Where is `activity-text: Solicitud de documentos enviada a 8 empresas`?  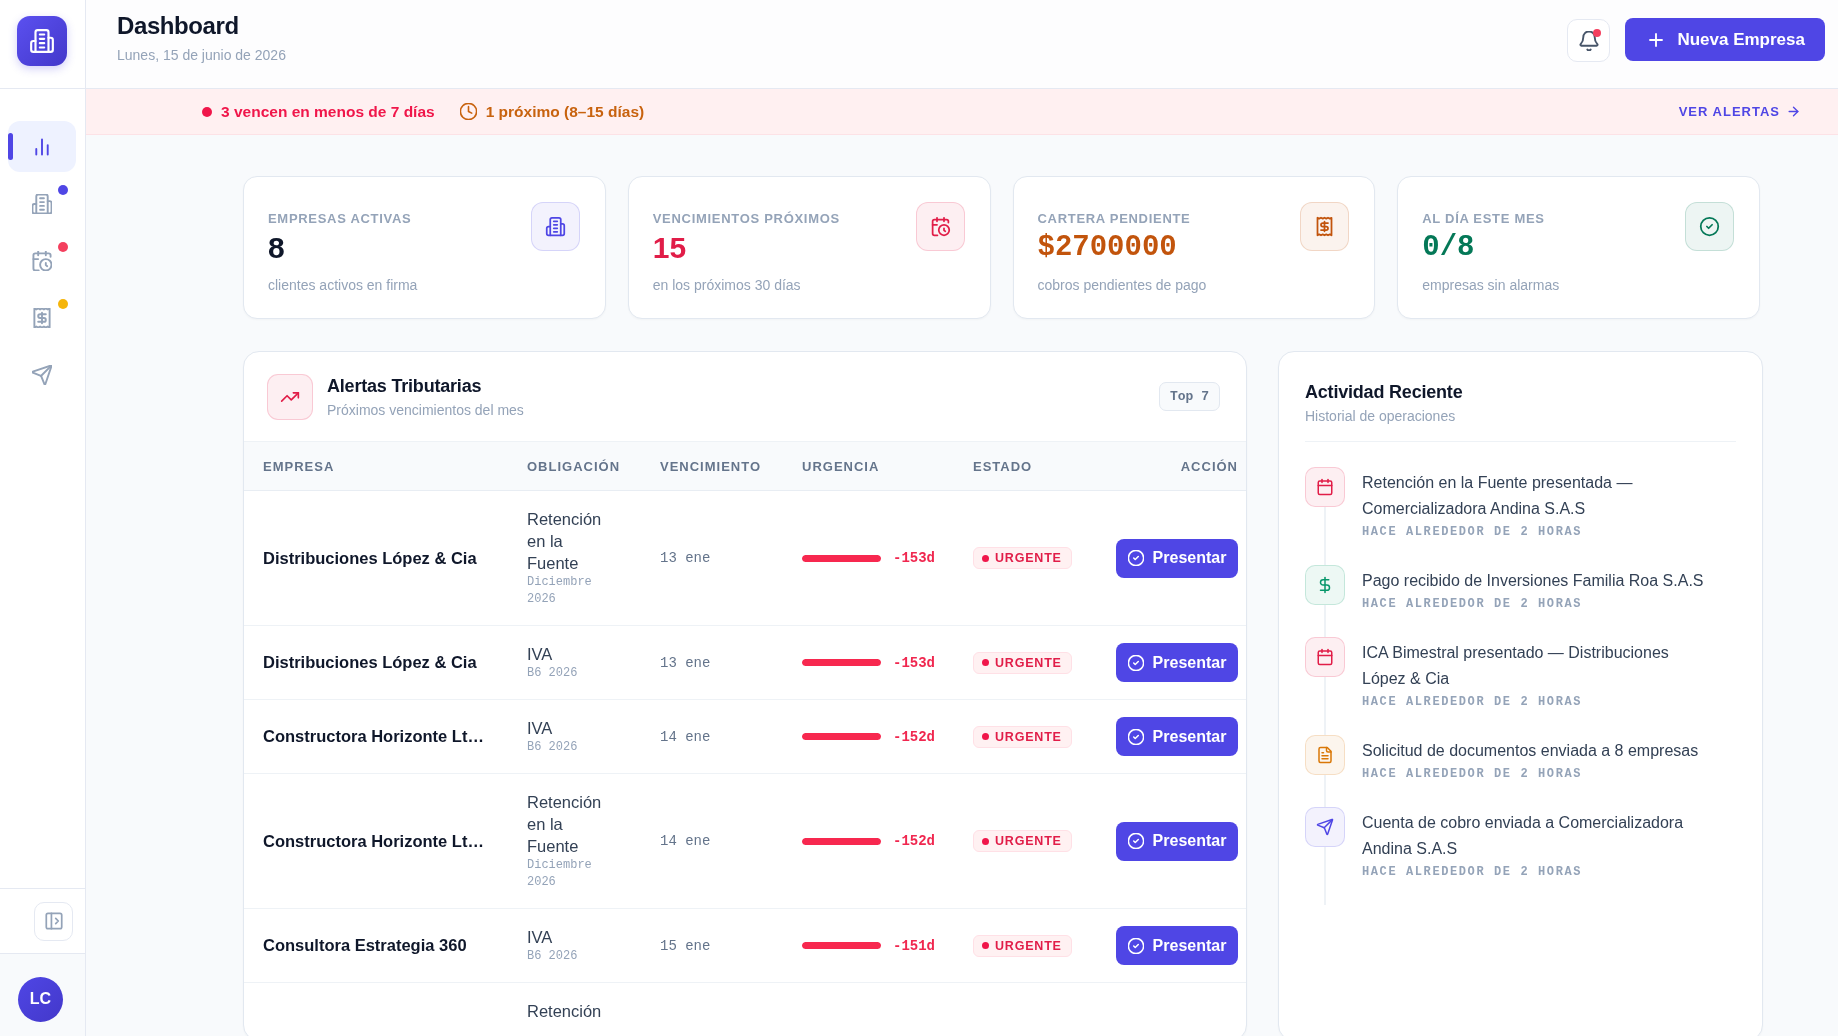
activity-text: Solicitud de documentos enviada a 8 empresas is located at coordinates (1530, 751).